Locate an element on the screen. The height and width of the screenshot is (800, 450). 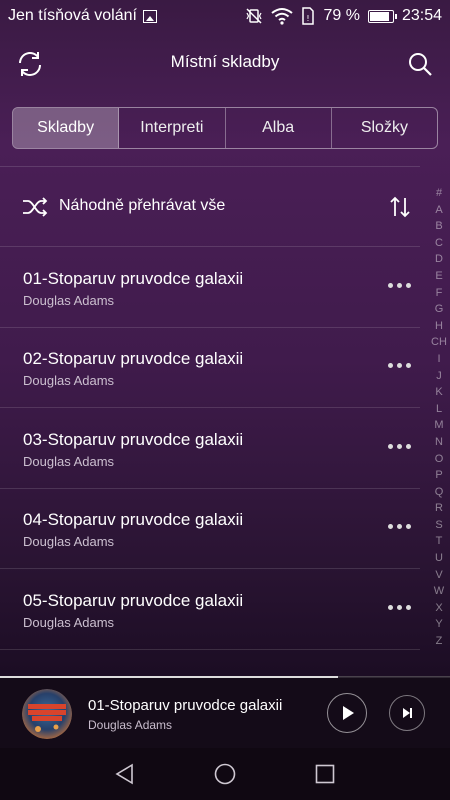
clock: 23:54 is located at coordinates (421, 15).